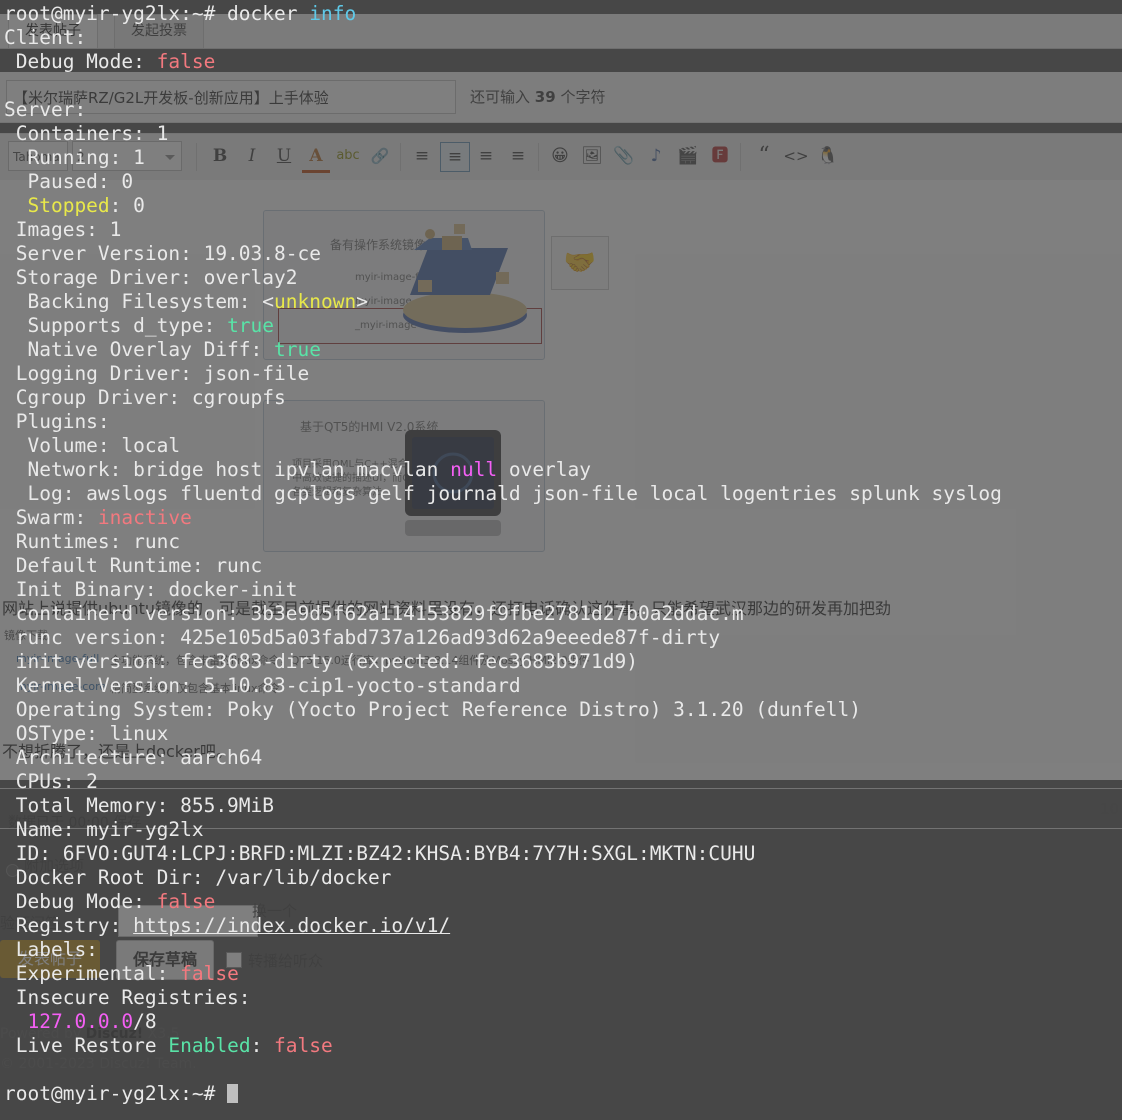 The height and width of the screenshot is (1120, 1122). What do you see at coordinates (209, 1045) in the screenshot?
I see `terminal-text: Enabled` at bounding box center [209, 1045].